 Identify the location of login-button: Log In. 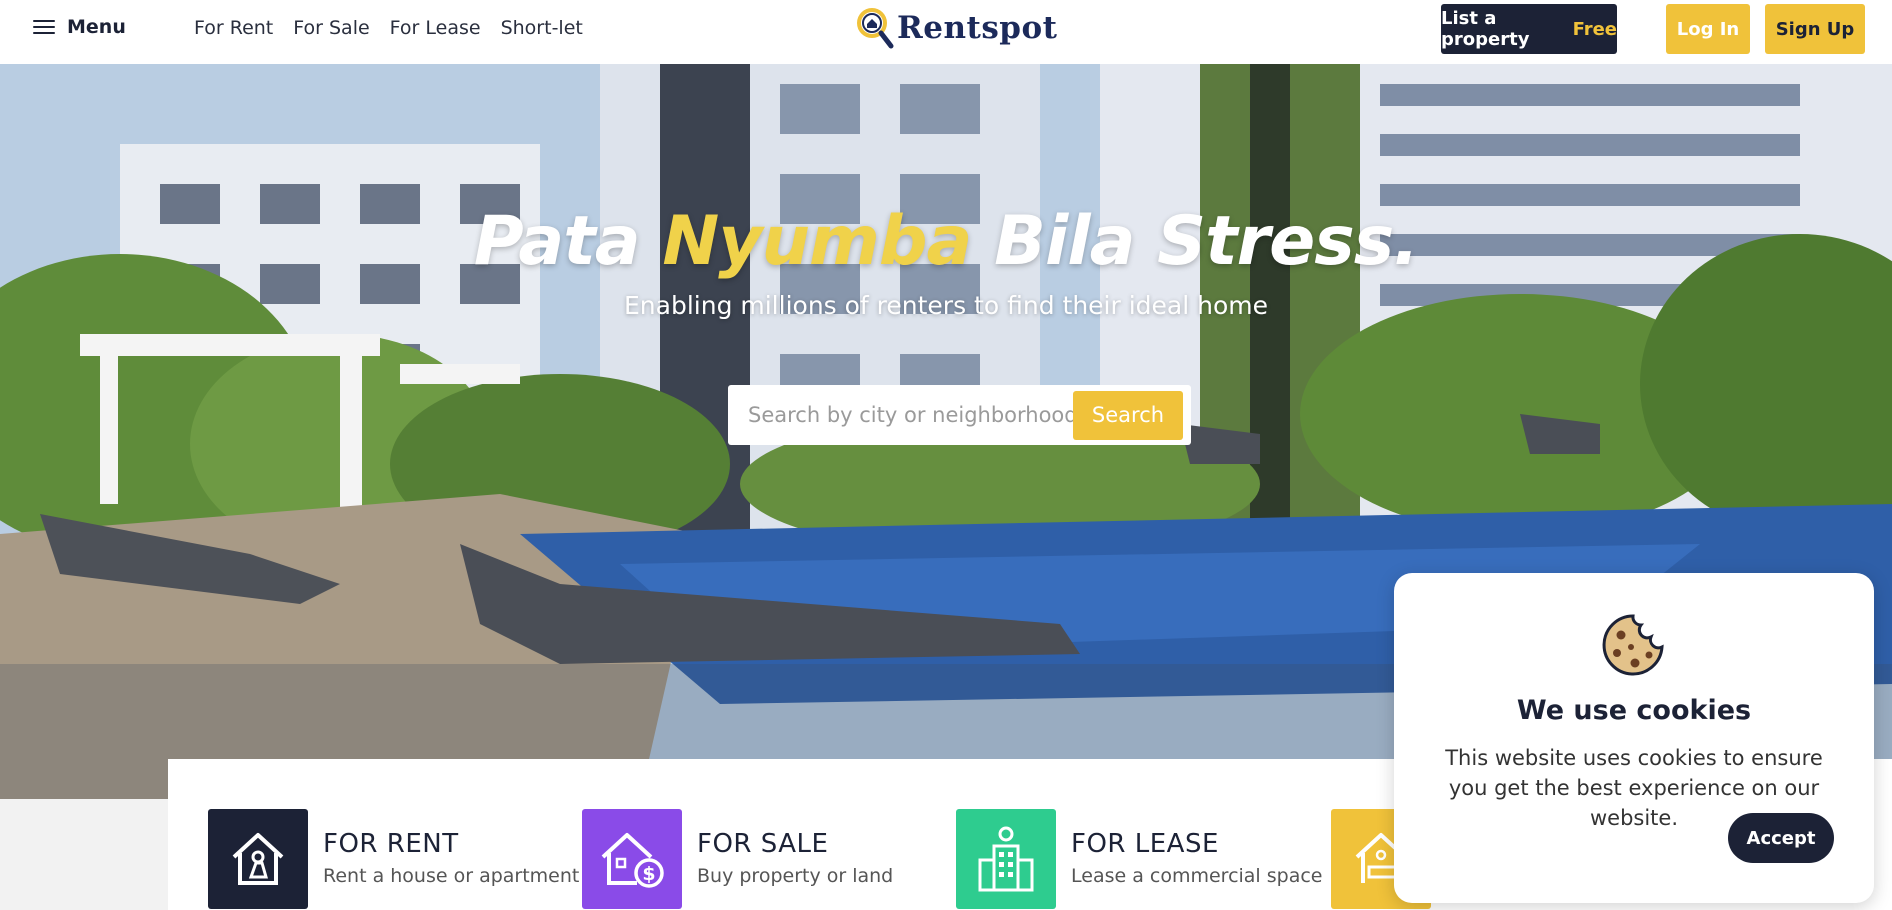
(1708, 29).